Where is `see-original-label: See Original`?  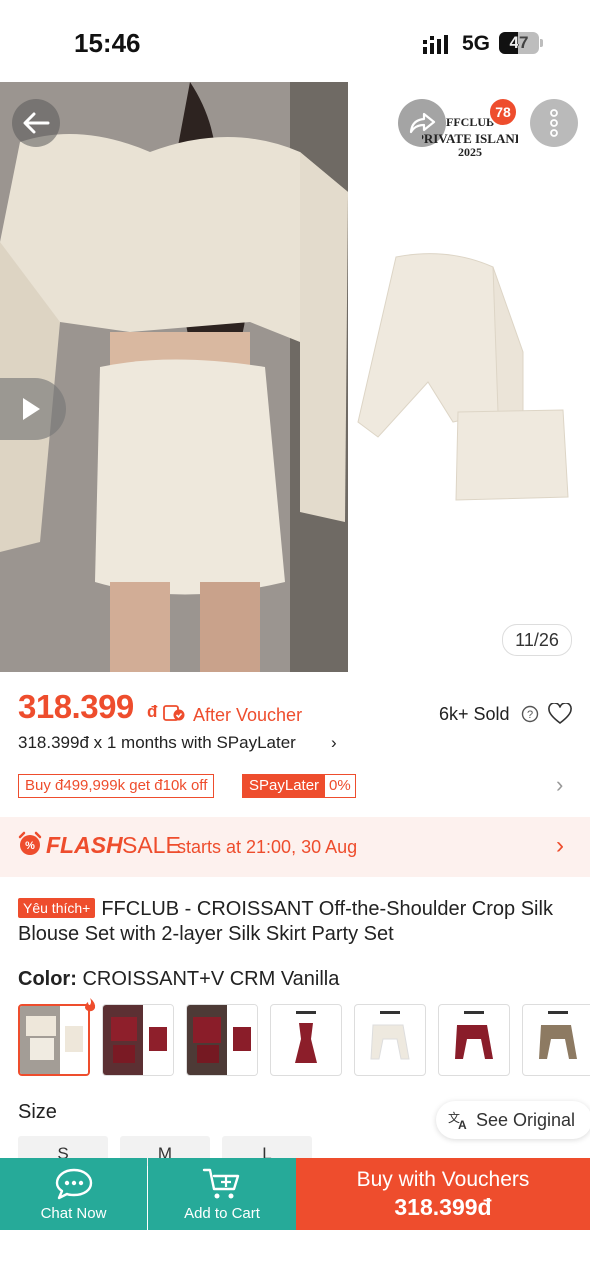 see-original-label: See Original is located at coordinates (526, 1119).